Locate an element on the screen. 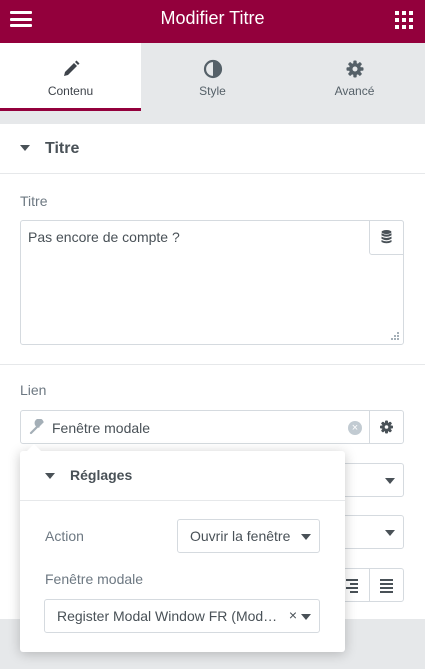 The width and height of the screenshot is (425, 669). action-select-value: Ouvrir la fenêtre is located at coordinates (240, 536).